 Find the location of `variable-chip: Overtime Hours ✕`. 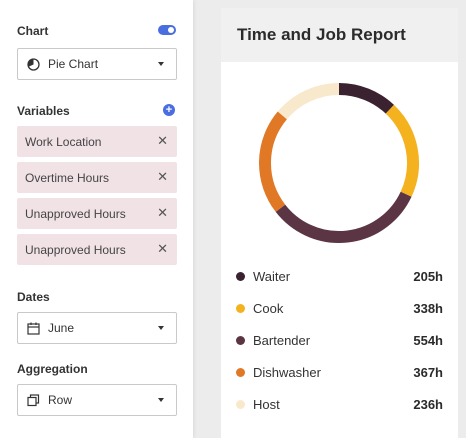

variable-chip: Overtime Hours ✕ is located at coordinates (97, 177).